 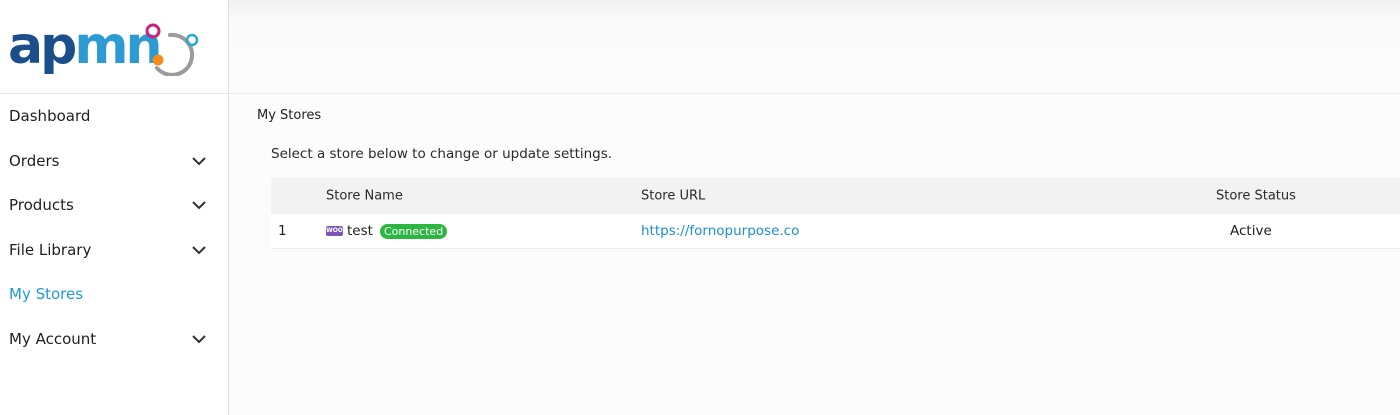 What do you see at coordinates (85, 46) in the screenshot?
I see `brand-logo: apmn` at bounding box center [85, 46].